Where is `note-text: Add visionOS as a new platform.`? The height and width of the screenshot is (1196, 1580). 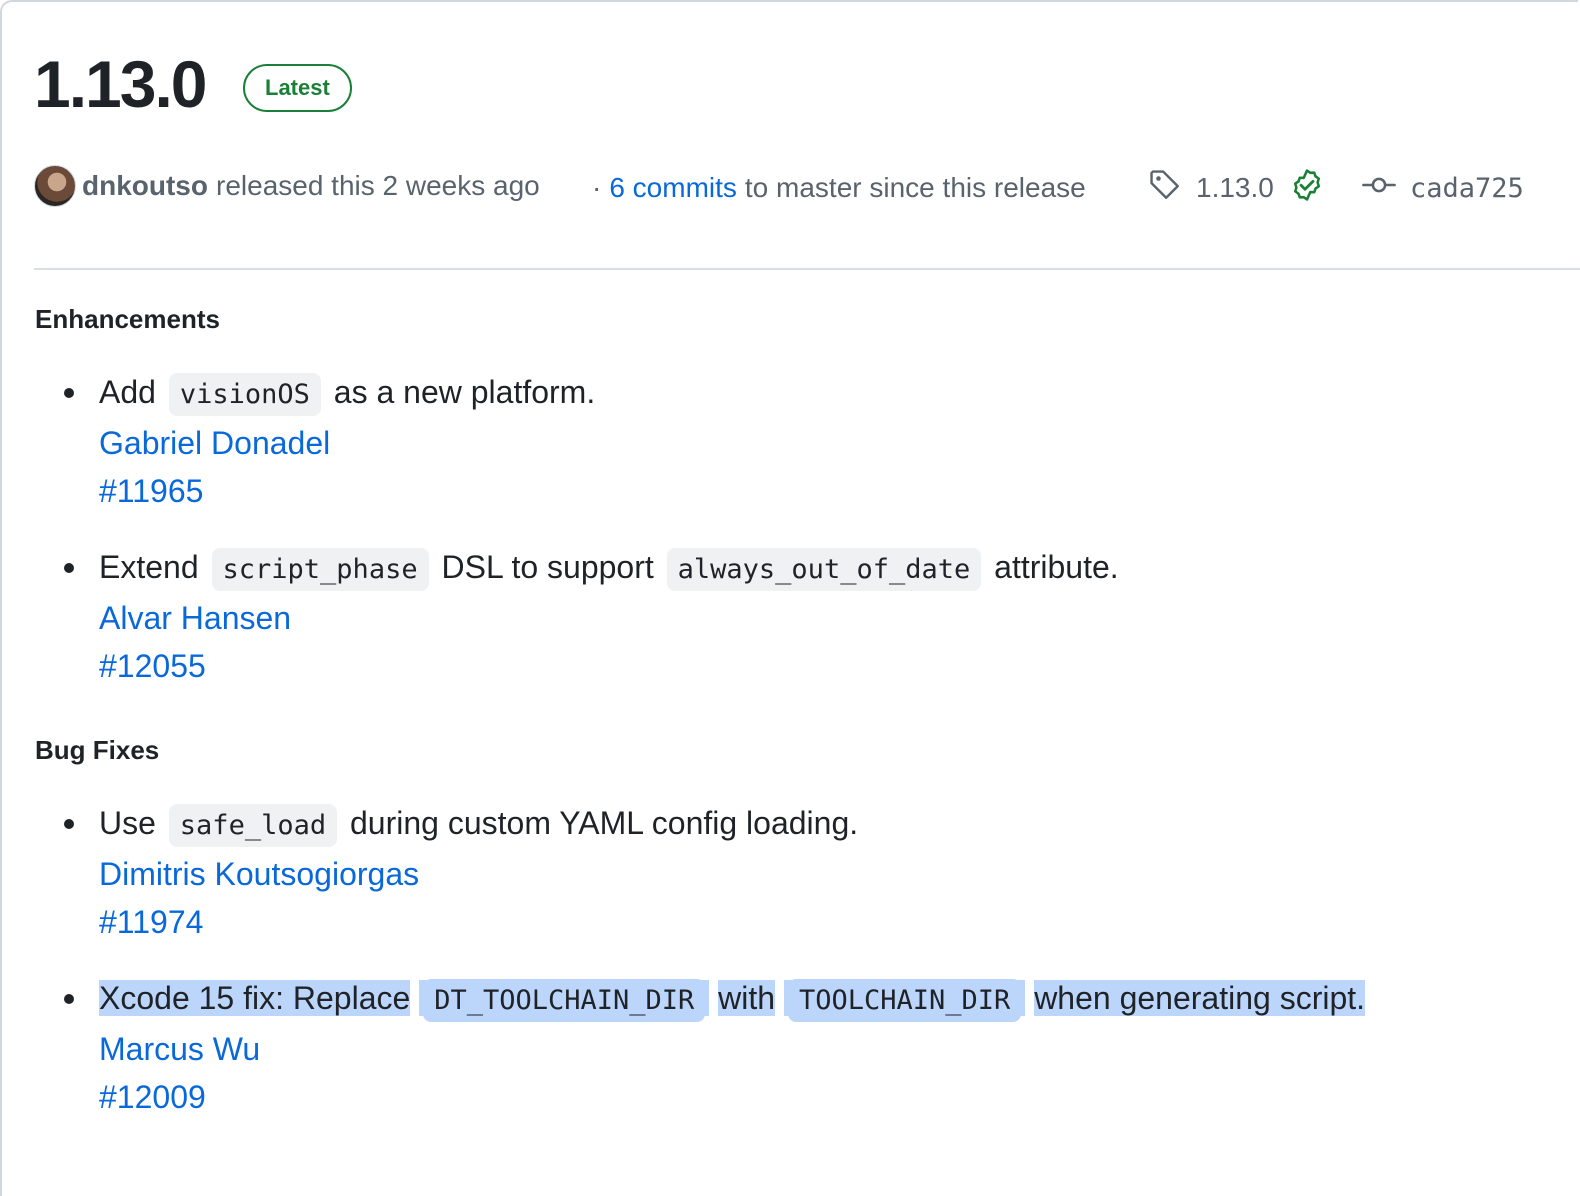
note-text: Add visionOS as a new platform. is located at coordinates (347, 393).